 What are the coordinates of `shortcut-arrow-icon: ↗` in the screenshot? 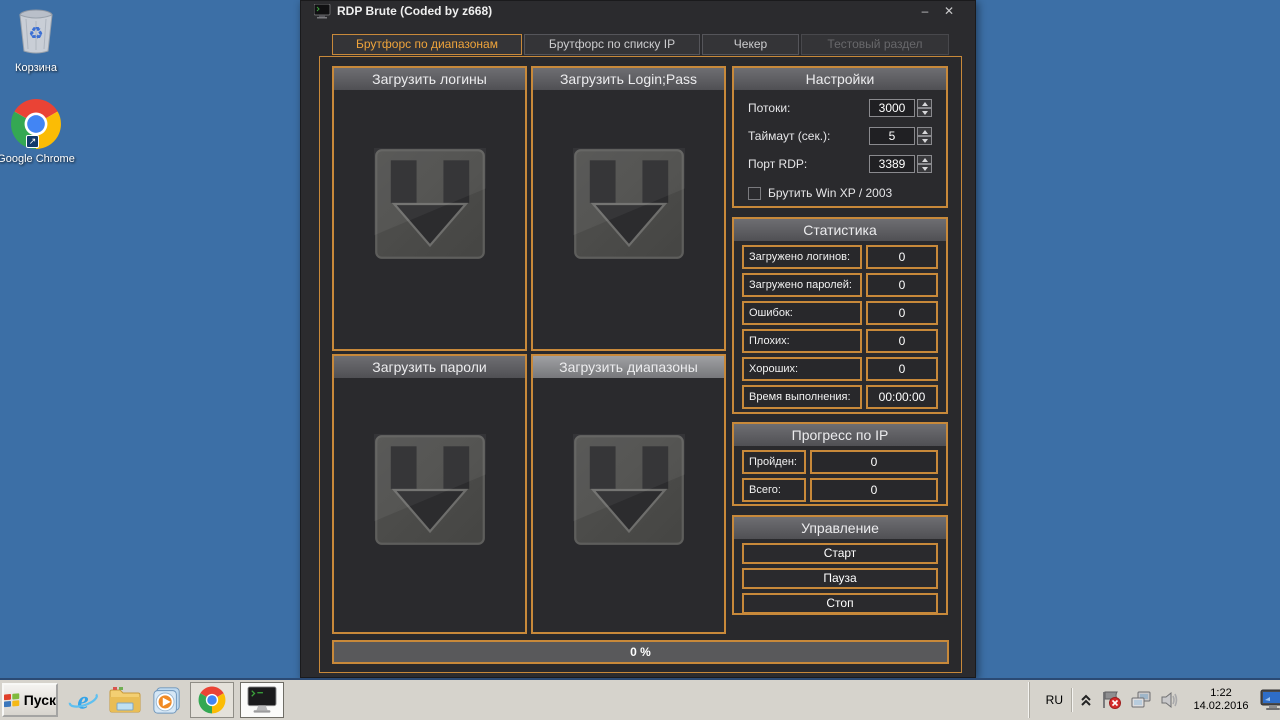 It's located at (32, 141).